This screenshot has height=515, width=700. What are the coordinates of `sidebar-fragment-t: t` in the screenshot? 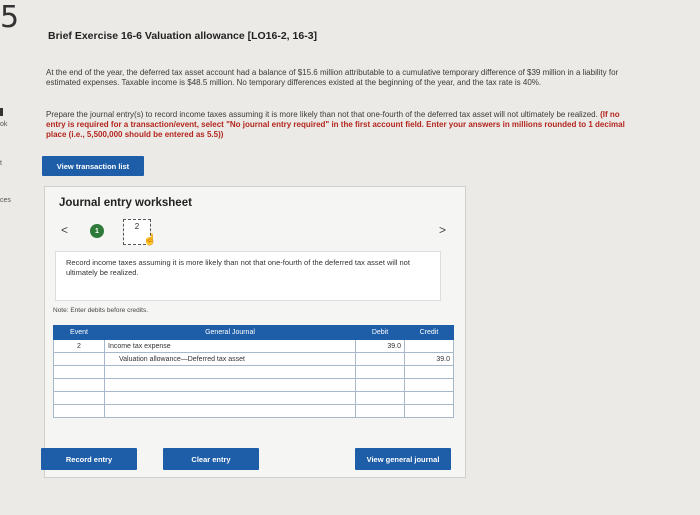 It's located at (1, 163).